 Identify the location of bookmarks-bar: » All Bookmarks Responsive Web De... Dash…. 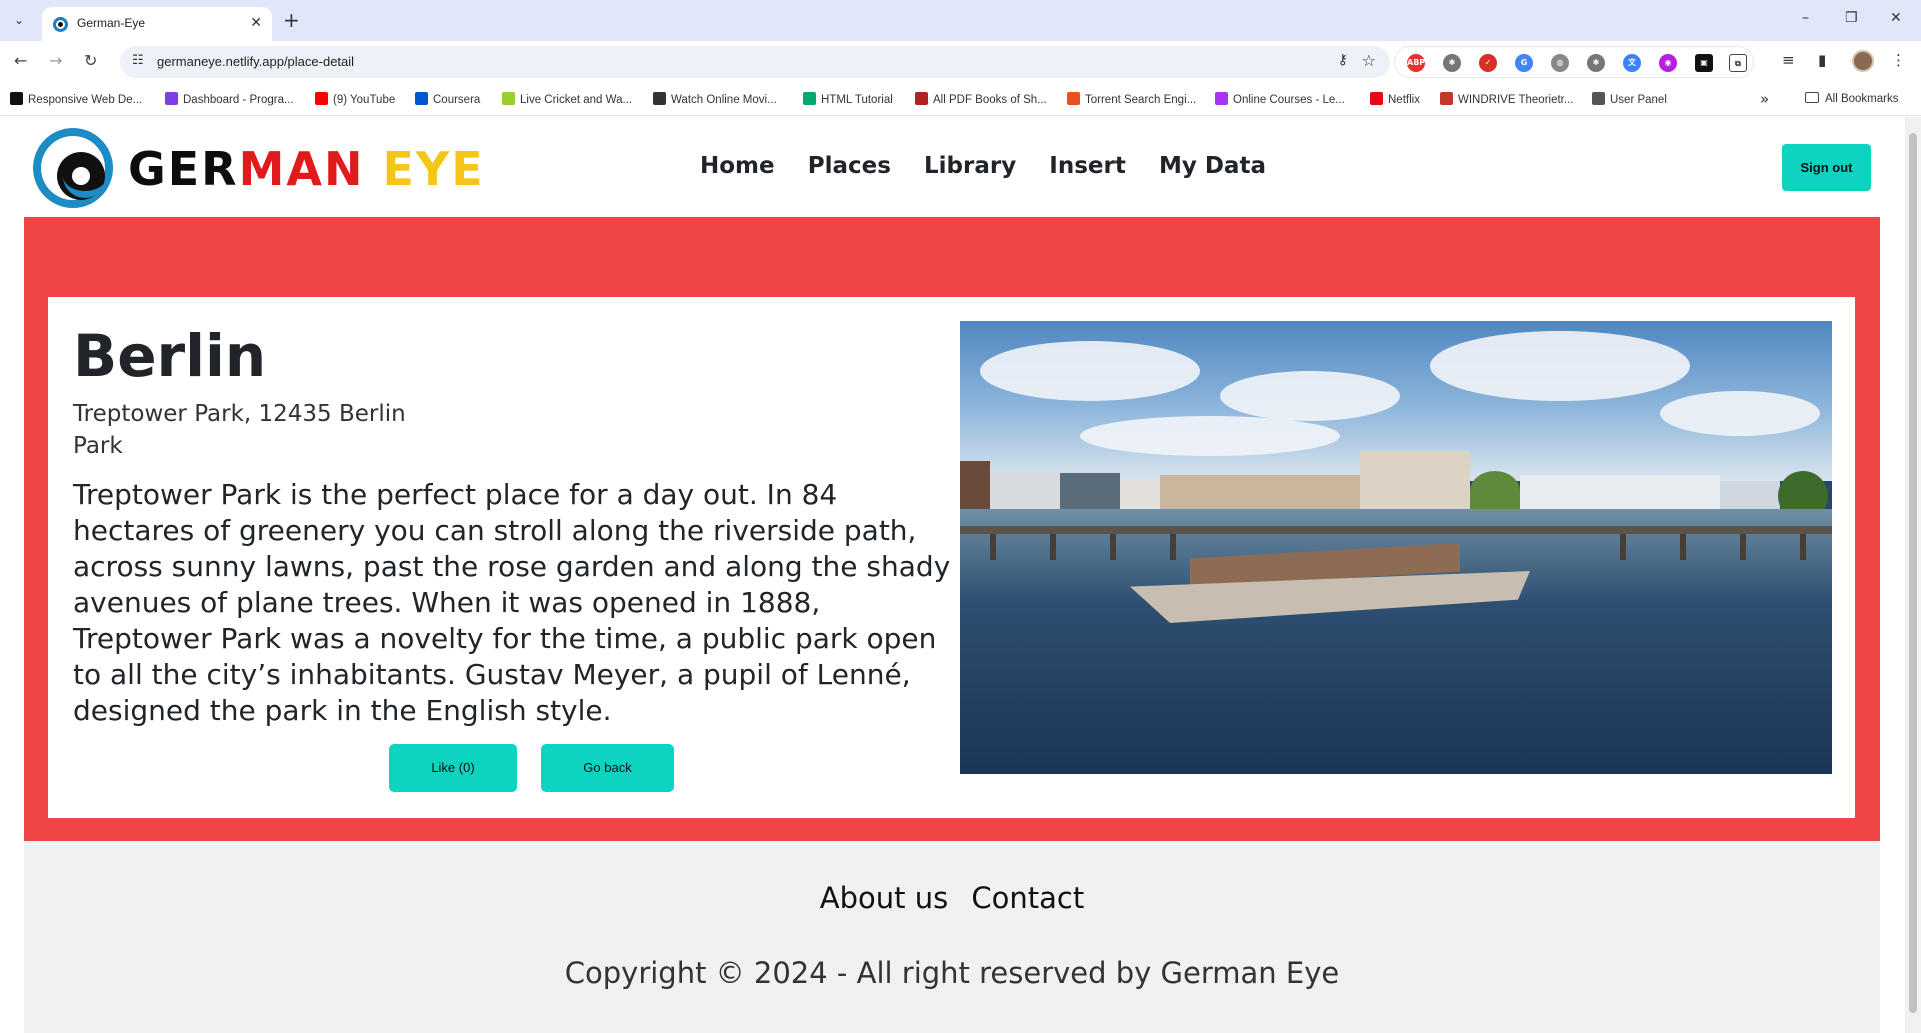
(960, 99).